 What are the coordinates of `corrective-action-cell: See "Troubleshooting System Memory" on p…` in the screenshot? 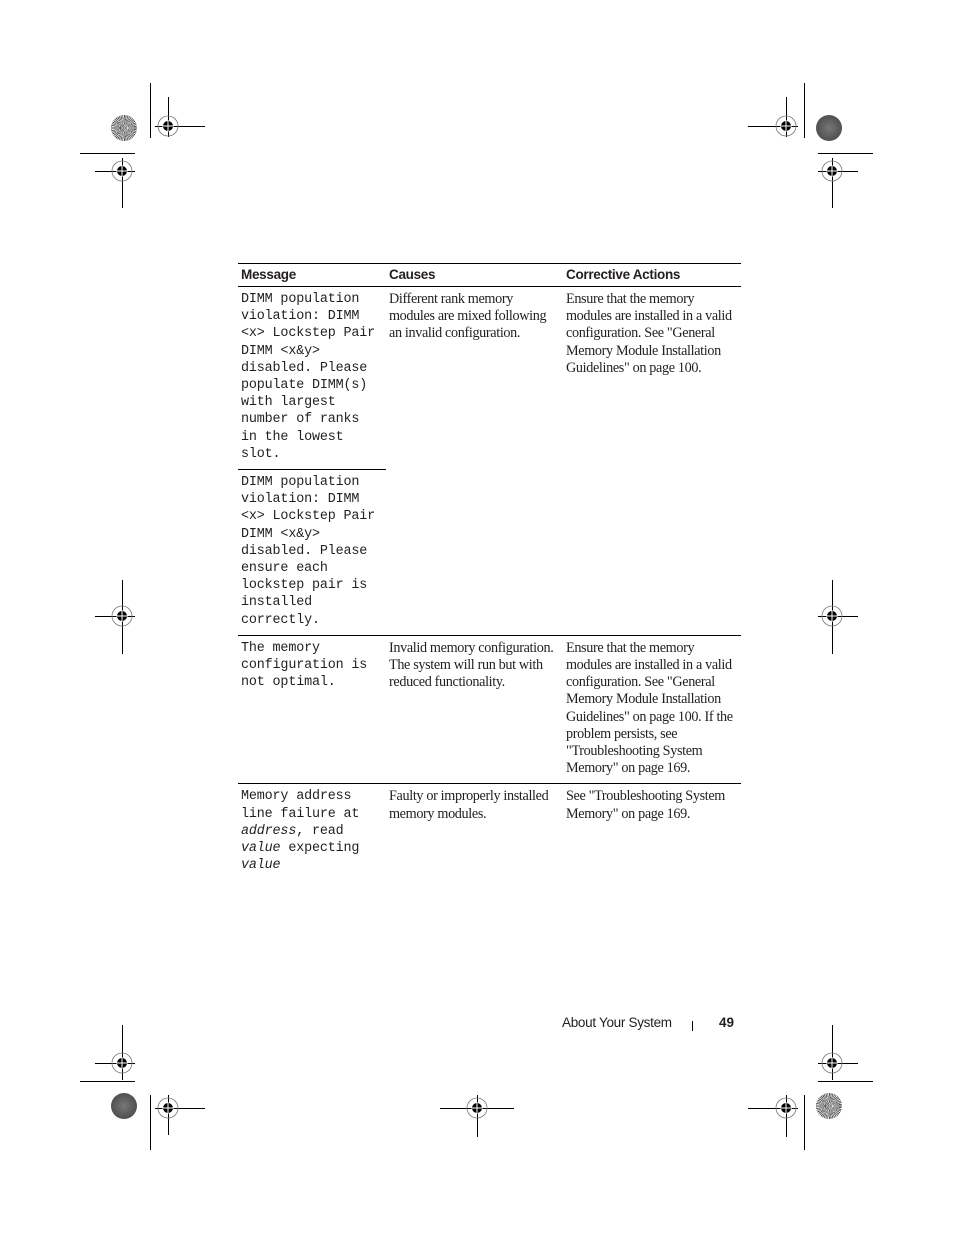 It's located at (645, 805).